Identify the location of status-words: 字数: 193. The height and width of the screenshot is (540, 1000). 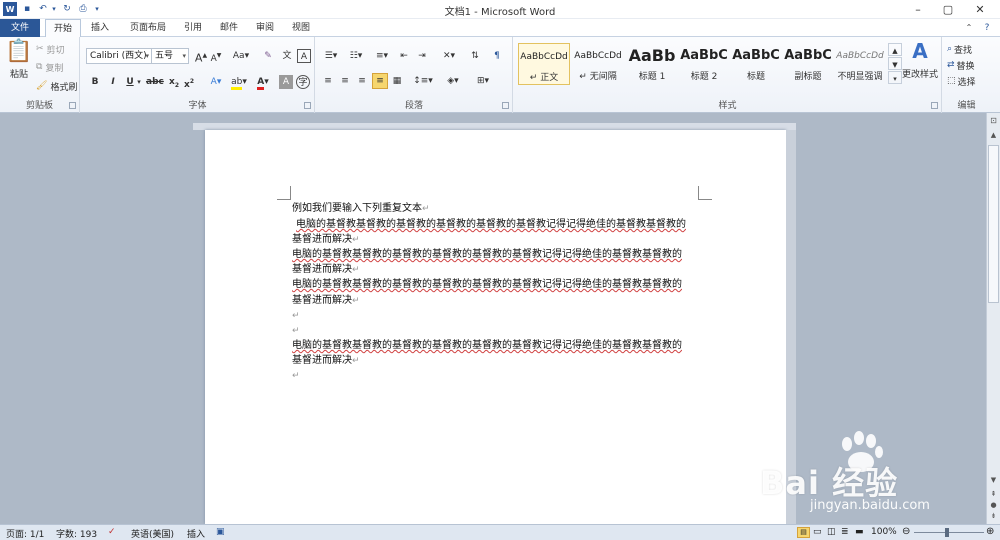
(76, 533).